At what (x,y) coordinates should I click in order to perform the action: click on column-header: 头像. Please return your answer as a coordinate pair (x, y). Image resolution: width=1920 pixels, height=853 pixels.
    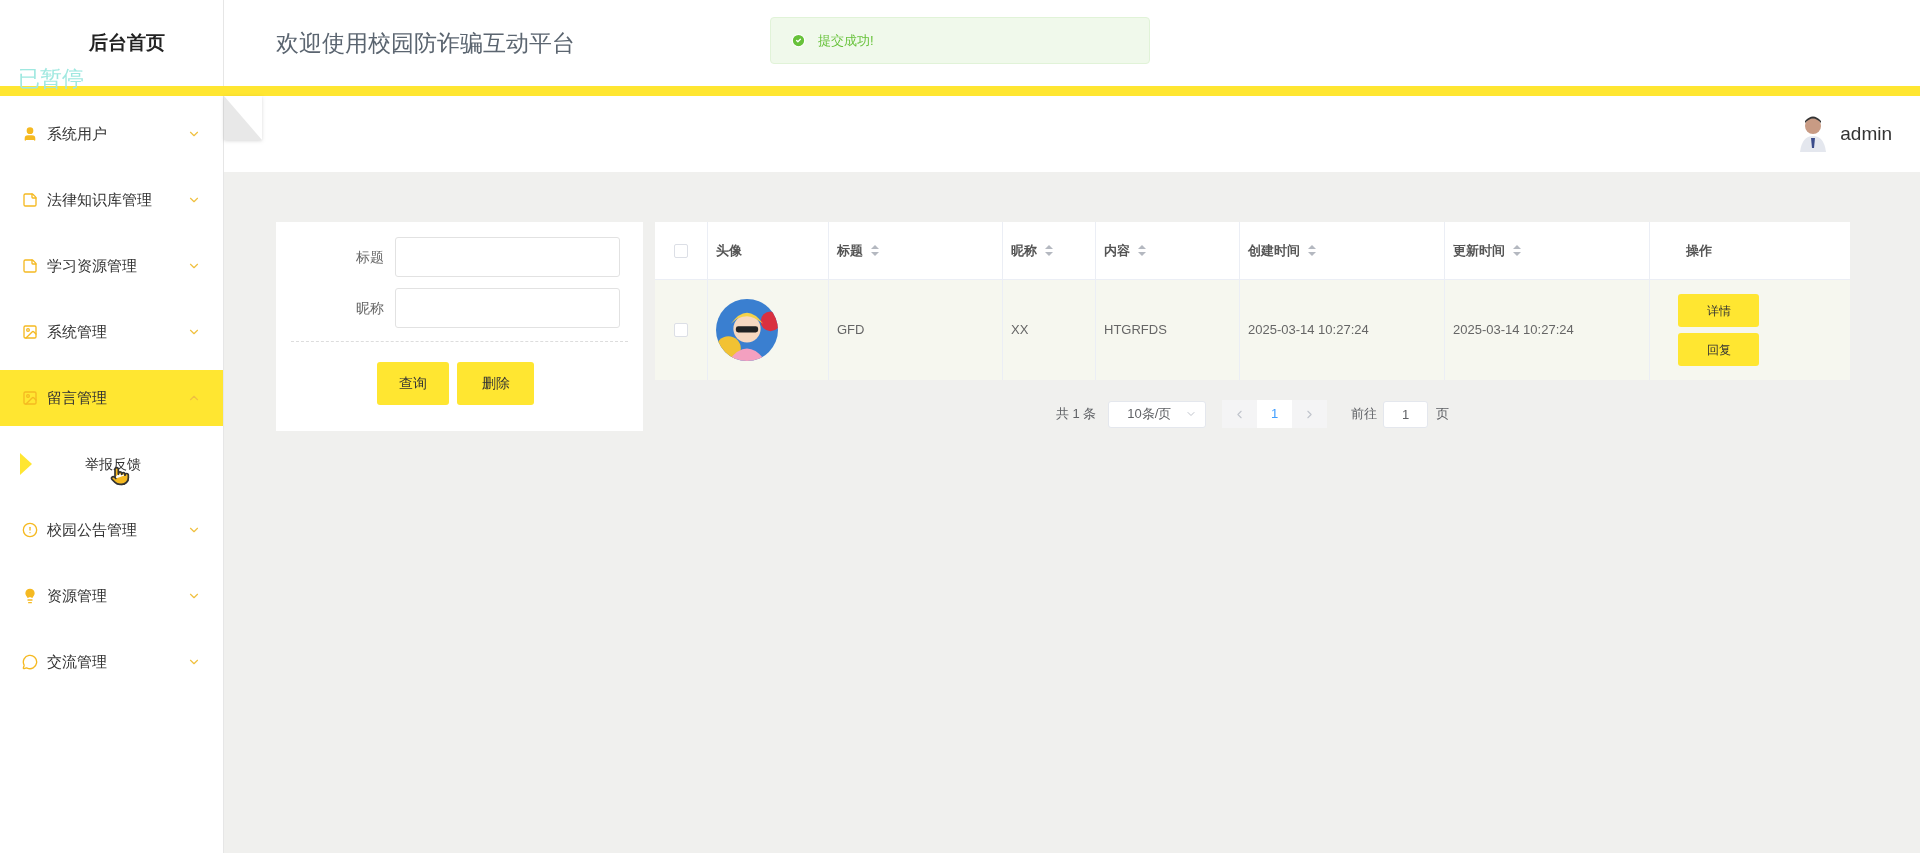
    Looking at the image, I should click on (729, 250).